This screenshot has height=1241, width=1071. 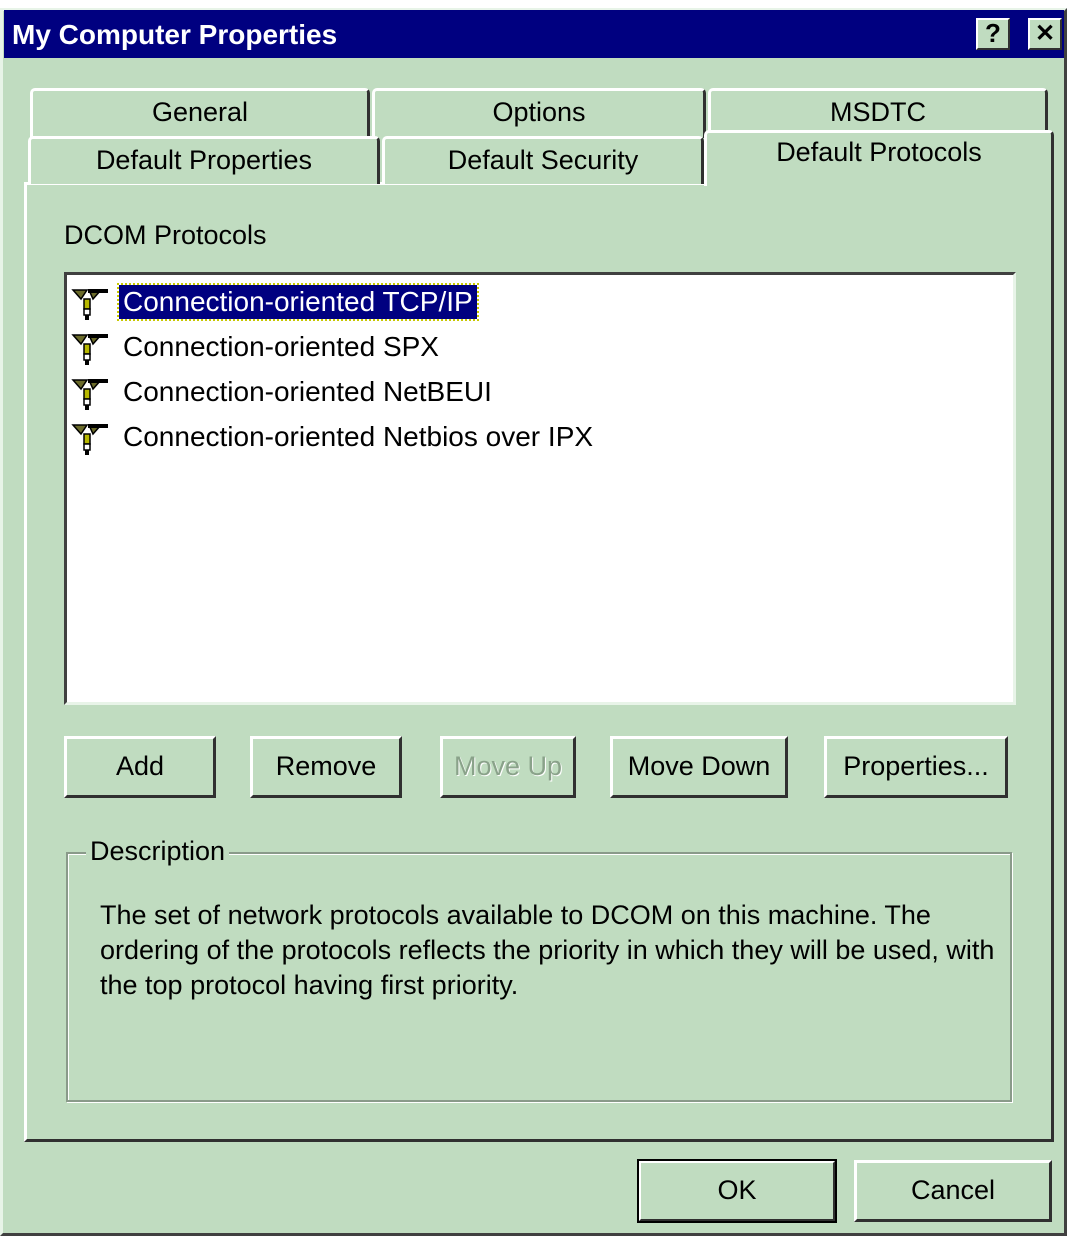 I want to click on title-bar: My Computer Properties ? ✕, so click(x=534, y=34).